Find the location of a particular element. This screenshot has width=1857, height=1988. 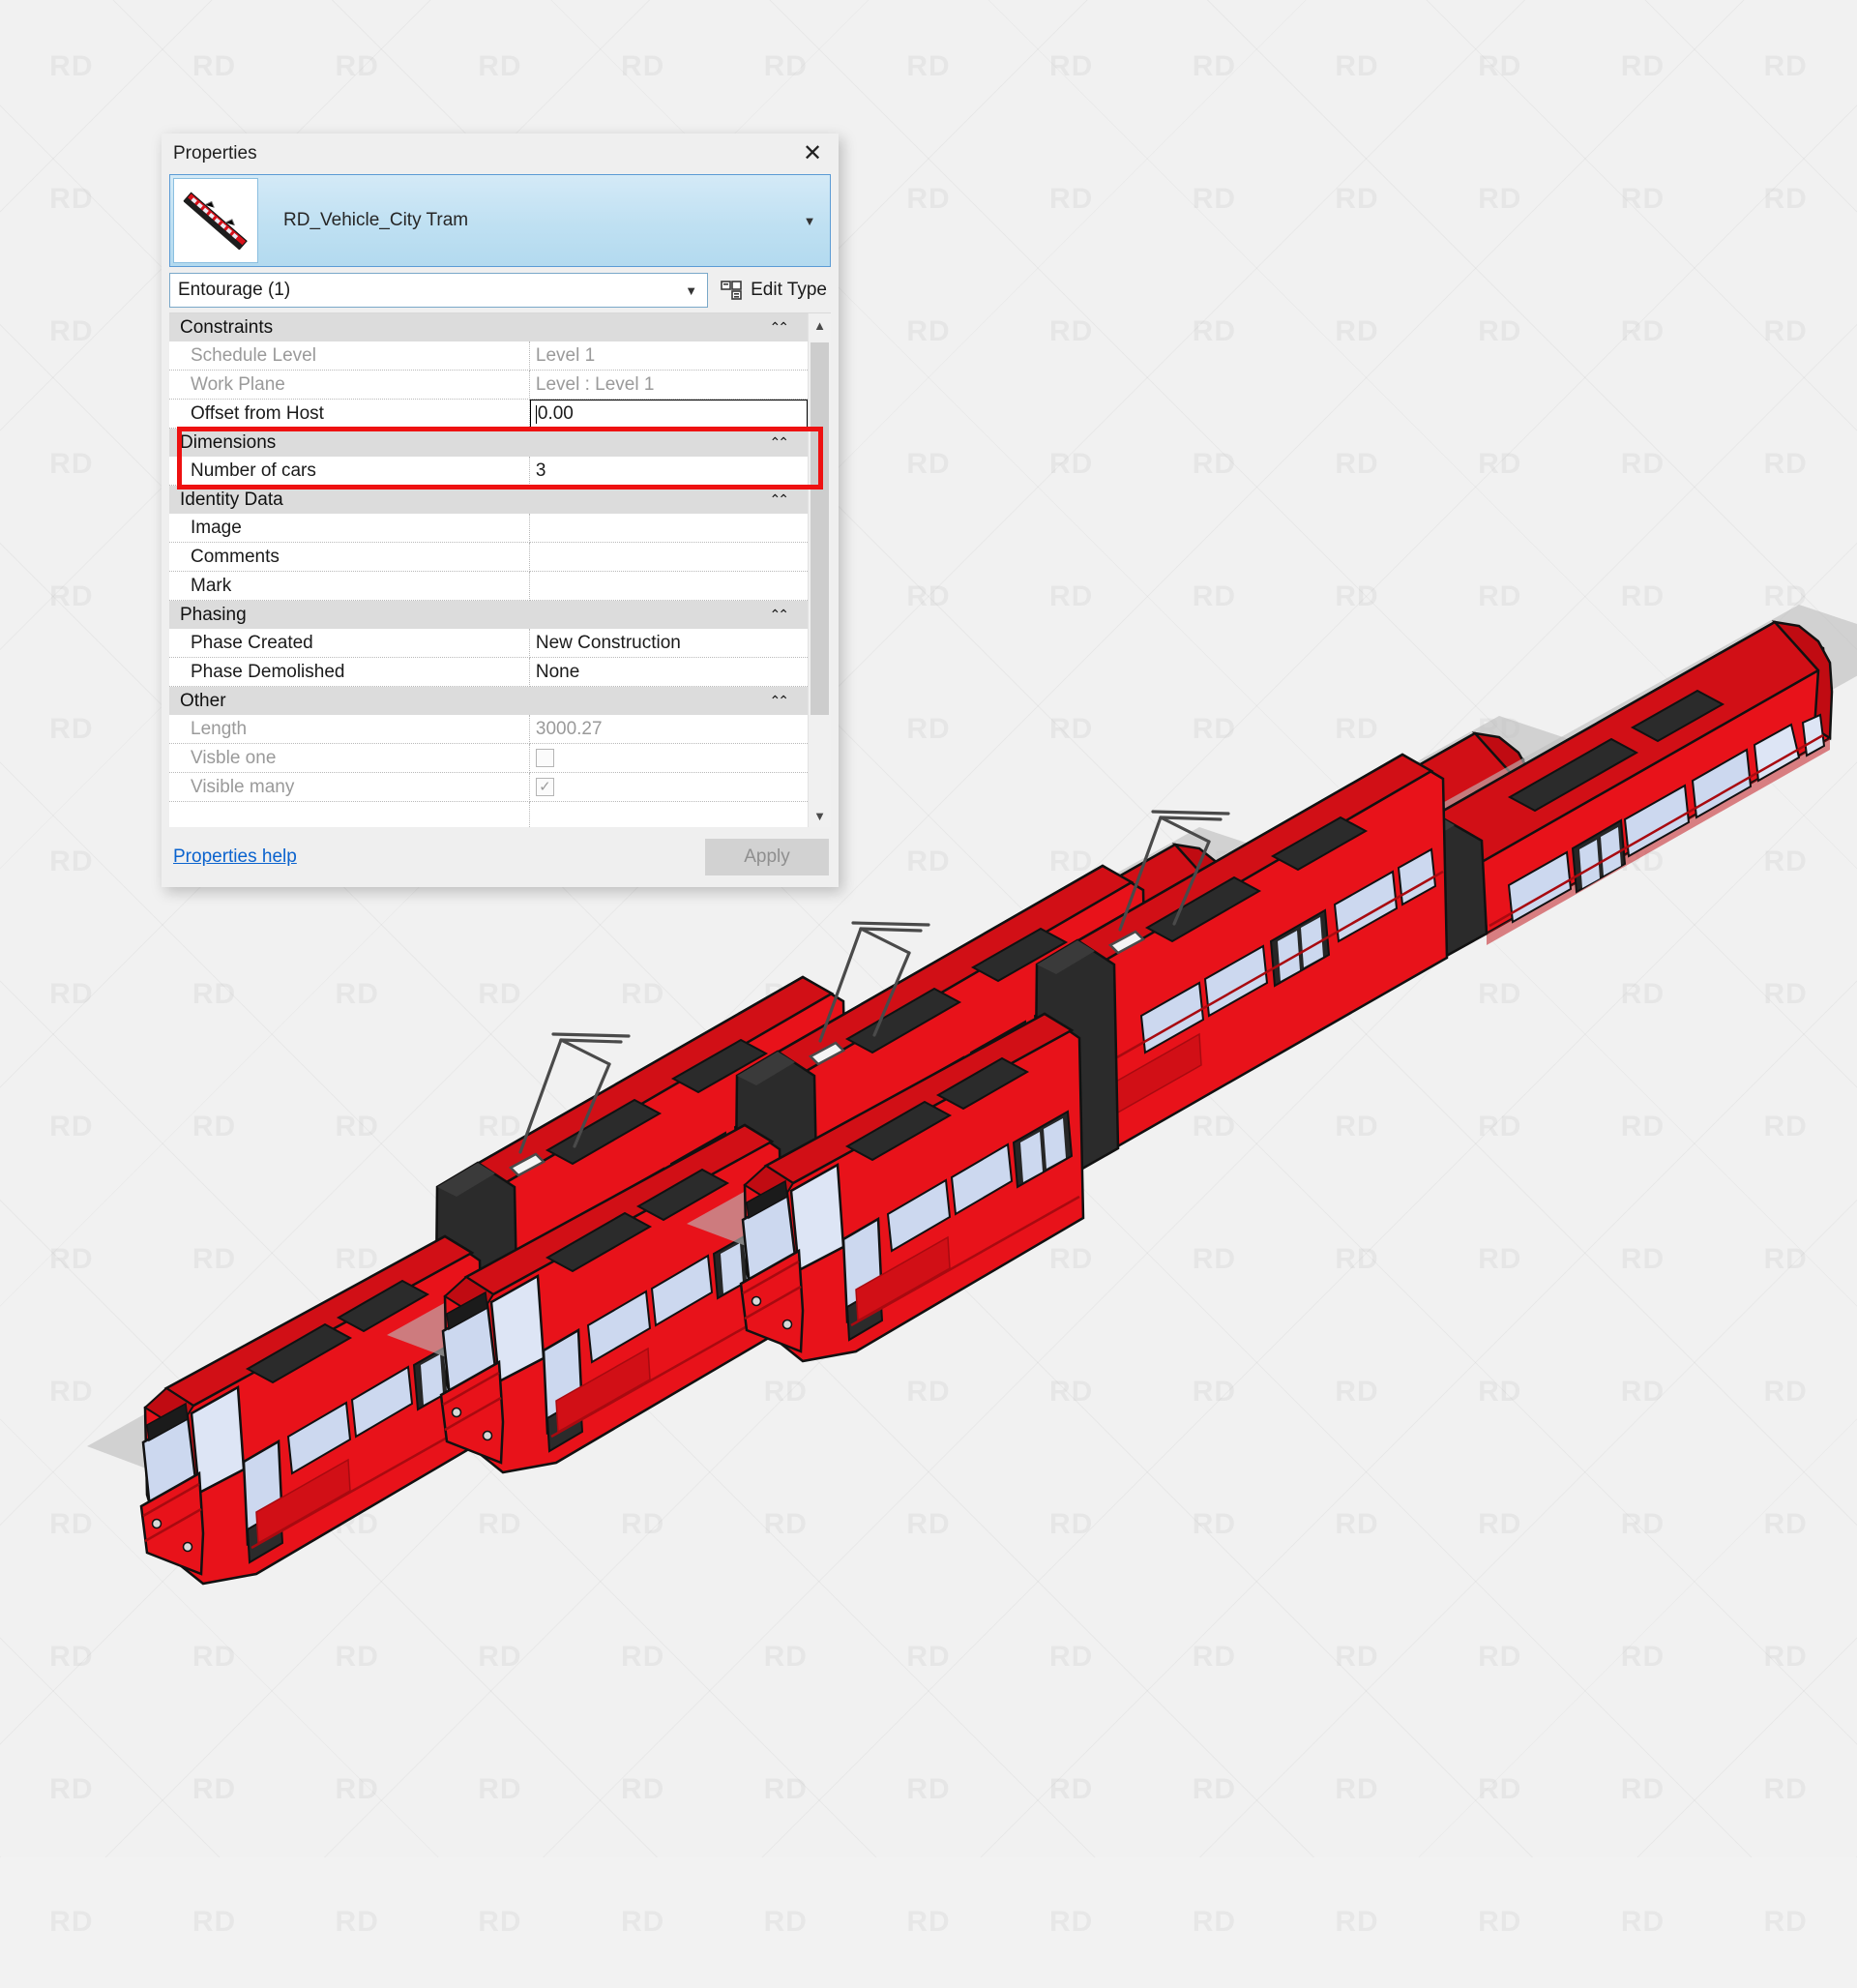

parameter-row: Offset from Host 0.00 is located at coordinates (488, 414).